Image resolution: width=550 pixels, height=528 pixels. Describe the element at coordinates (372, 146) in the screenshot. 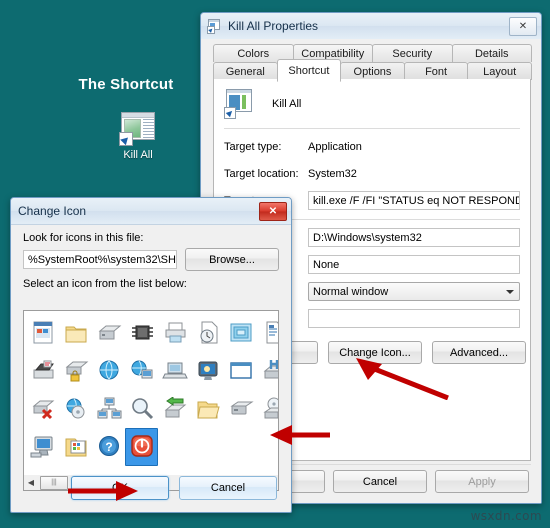

I see `field-target-type: Target type: Application` at that location.